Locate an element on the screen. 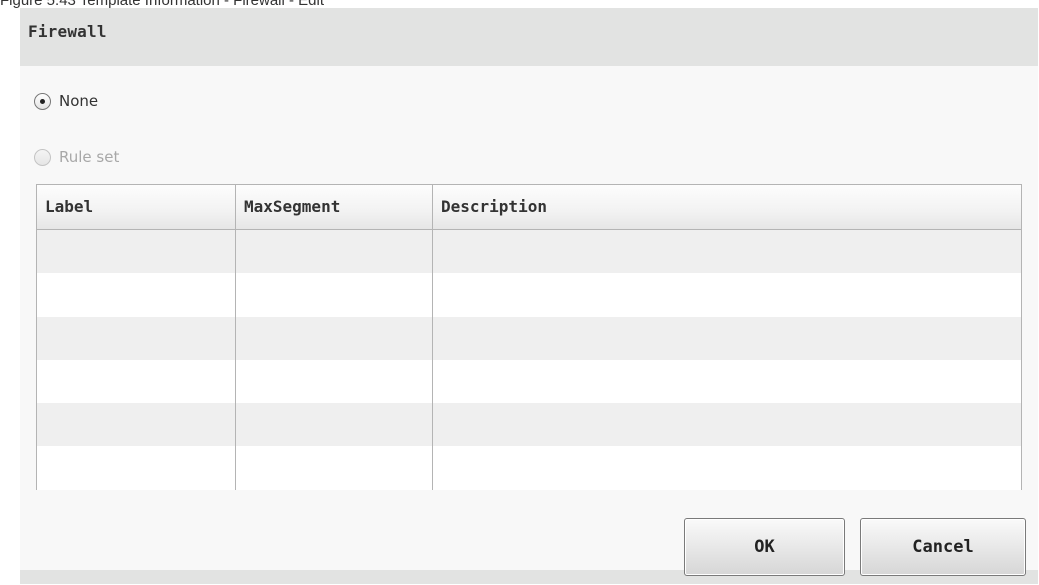  dialog-title: Firewall is located at coordinates (67, 31).